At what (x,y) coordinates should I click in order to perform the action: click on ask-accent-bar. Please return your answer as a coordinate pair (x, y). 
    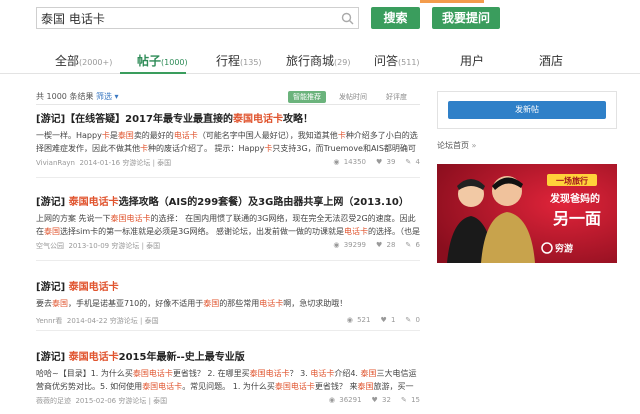
    Looking at the image, I should click on (452, 1).